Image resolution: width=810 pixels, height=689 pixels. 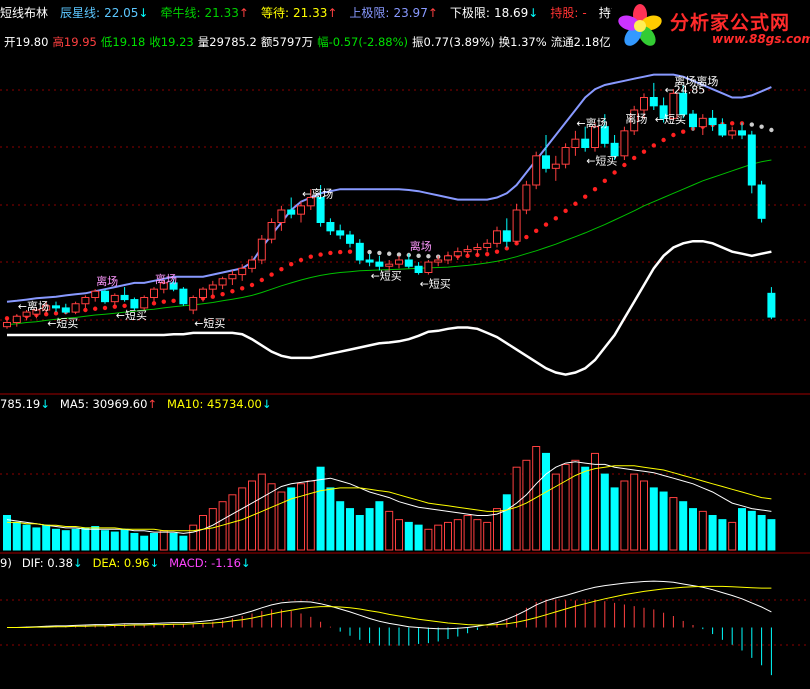 I want to click on quote-item: 额5797万, so click(x=287, y=42).